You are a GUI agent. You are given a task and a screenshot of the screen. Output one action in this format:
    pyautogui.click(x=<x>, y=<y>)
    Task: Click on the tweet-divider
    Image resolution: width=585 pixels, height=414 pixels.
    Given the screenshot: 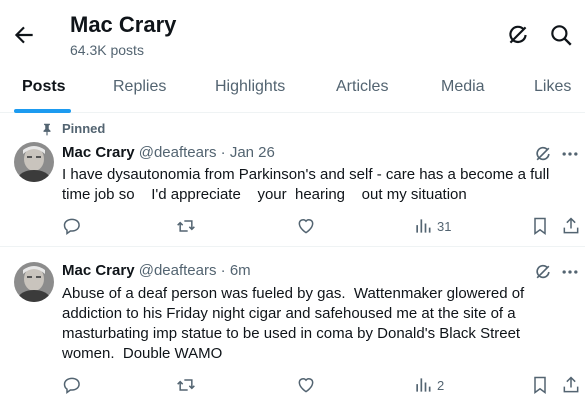 What is the action you would take?
    pyautogui.click(x=292, y=246)
    